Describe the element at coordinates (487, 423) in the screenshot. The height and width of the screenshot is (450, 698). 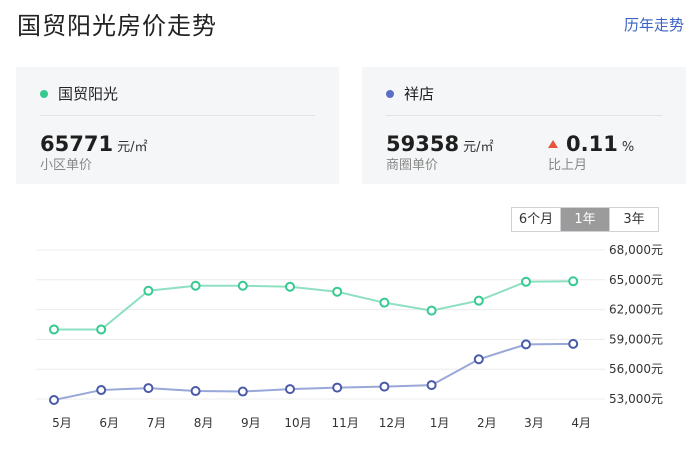
I see `x-tick-label: 2月` at that location.